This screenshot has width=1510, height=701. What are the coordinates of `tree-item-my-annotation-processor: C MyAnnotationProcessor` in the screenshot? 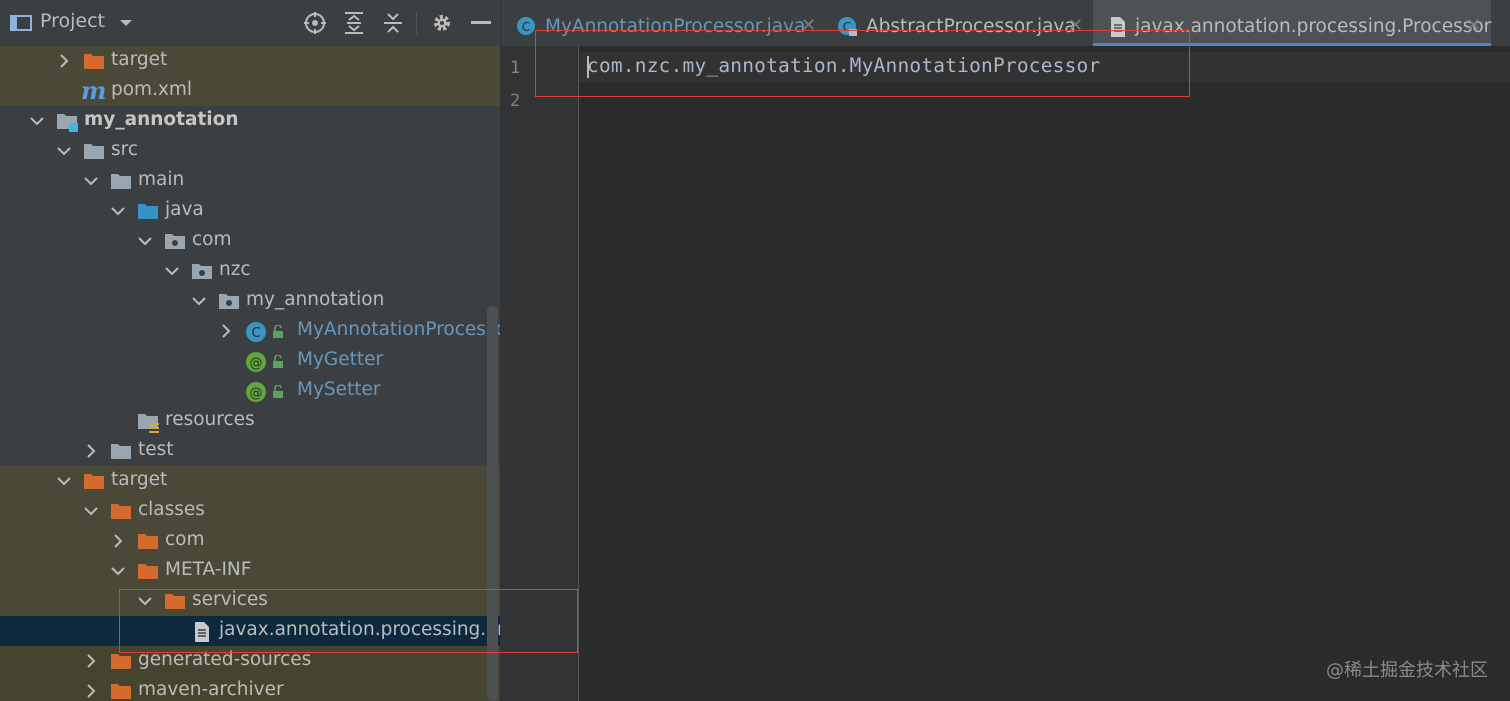 It's located at (250, 331).